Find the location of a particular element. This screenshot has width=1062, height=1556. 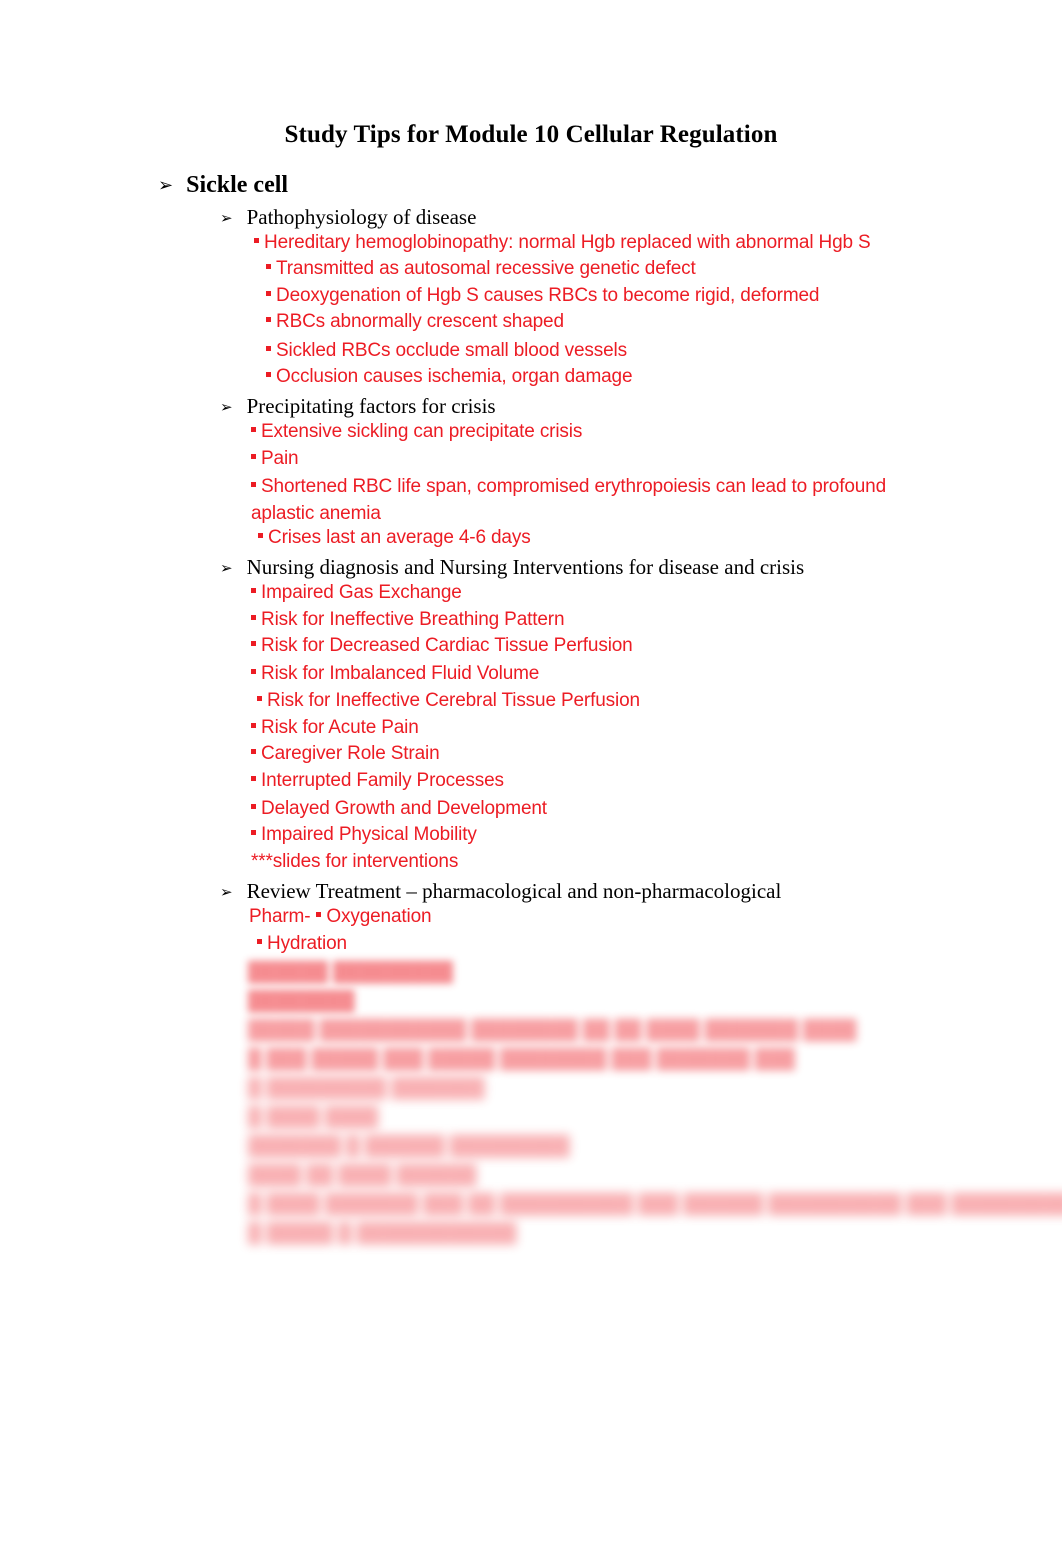

obscured-line: ████ ██ ████ ██████ is located at coordinates (362, 1175).